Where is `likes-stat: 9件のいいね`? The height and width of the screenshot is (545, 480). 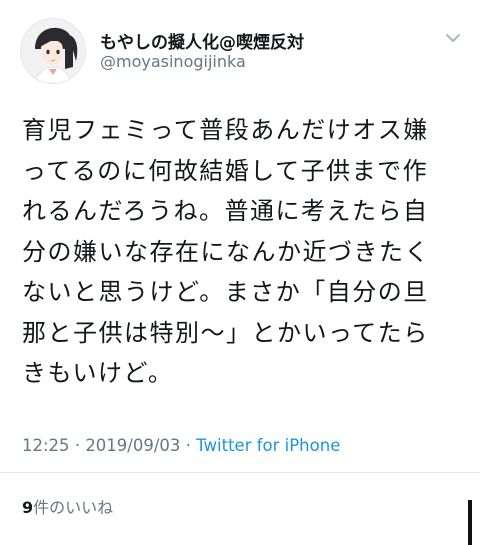
likes-stat: 9件のいいね is located at coordinates (67, 506).